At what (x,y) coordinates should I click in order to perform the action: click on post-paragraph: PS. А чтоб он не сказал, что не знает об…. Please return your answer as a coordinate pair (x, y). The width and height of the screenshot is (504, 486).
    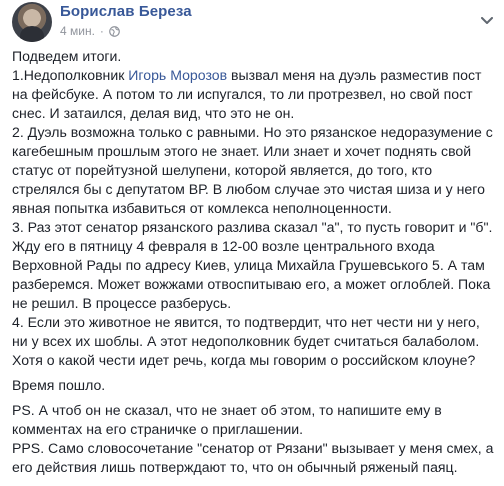
    Looking at the image, I should click on (227, 419).